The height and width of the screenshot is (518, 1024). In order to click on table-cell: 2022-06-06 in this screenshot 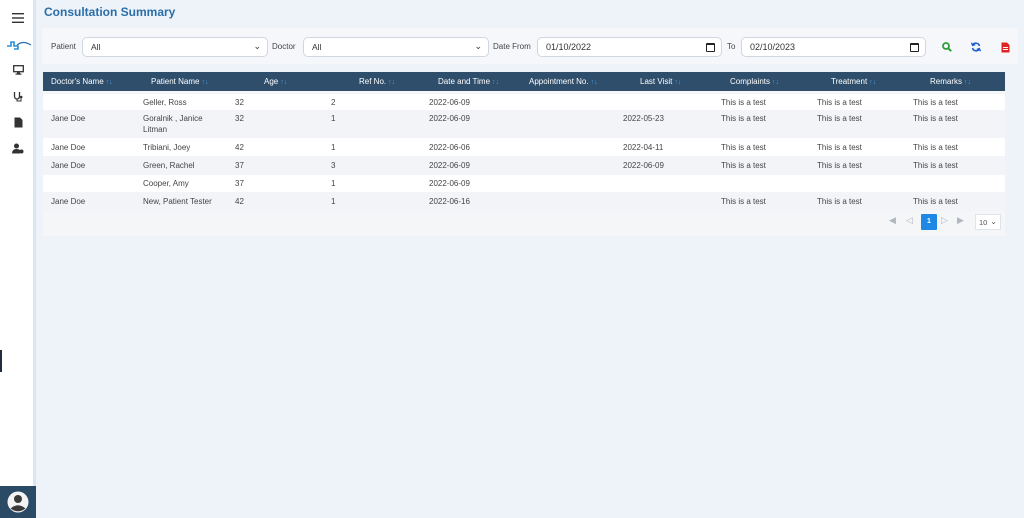, I will do `click(449, 147)`.